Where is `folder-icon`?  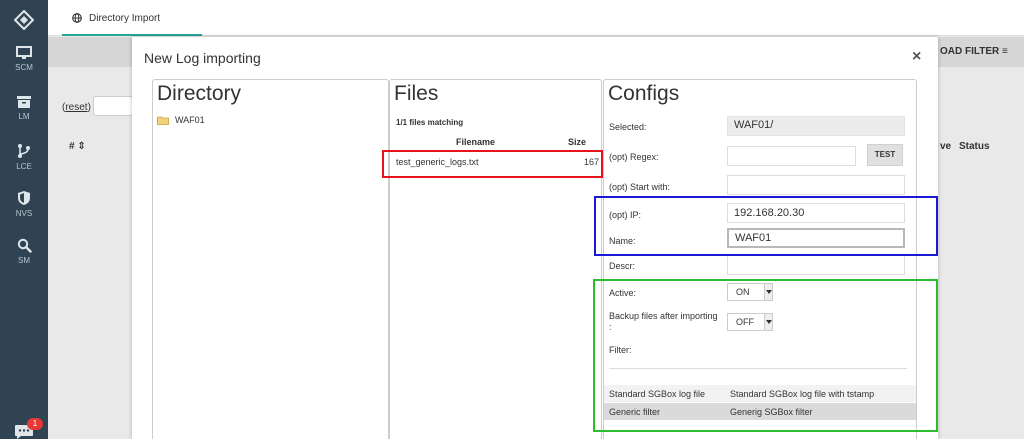 folder-icon is located at coordinates (163, 120).